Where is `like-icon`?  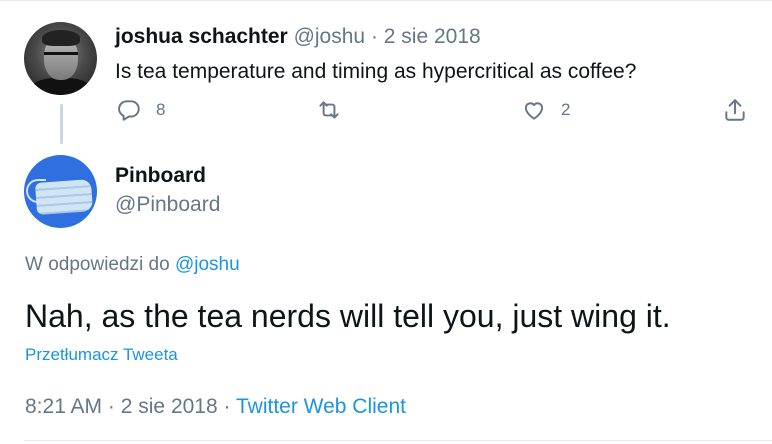 like-icon is located at coordinates (534, 111).